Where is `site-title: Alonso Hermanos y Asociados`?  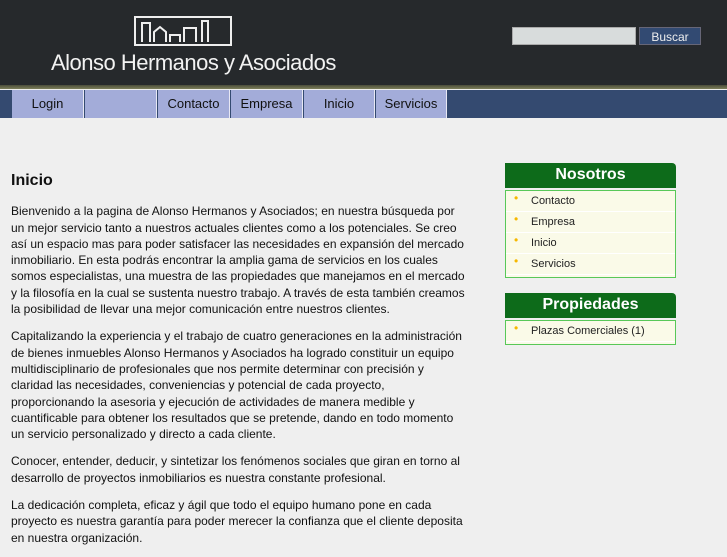
site-title: Alonso Hermanos y Asociados is located at coordinates (193, 63).